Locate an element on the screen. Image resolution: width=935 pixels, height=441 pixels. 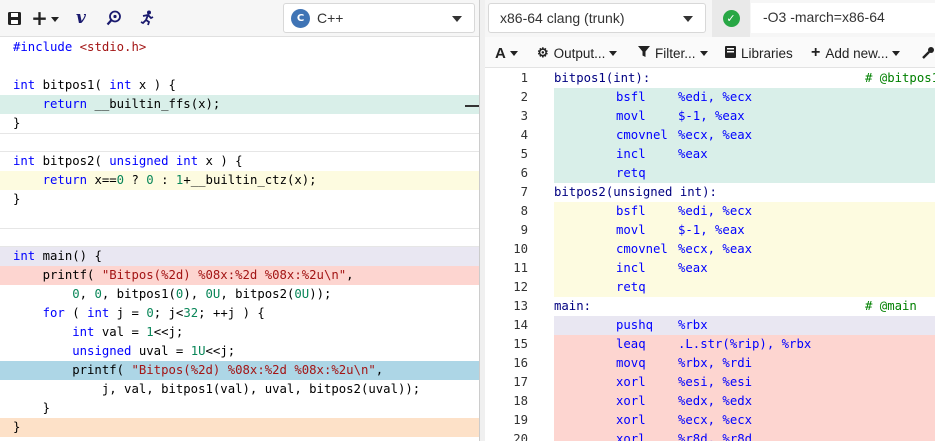
compiler-flags-input: -O3 -march=x86-64 is located at coordinates (843, 18).